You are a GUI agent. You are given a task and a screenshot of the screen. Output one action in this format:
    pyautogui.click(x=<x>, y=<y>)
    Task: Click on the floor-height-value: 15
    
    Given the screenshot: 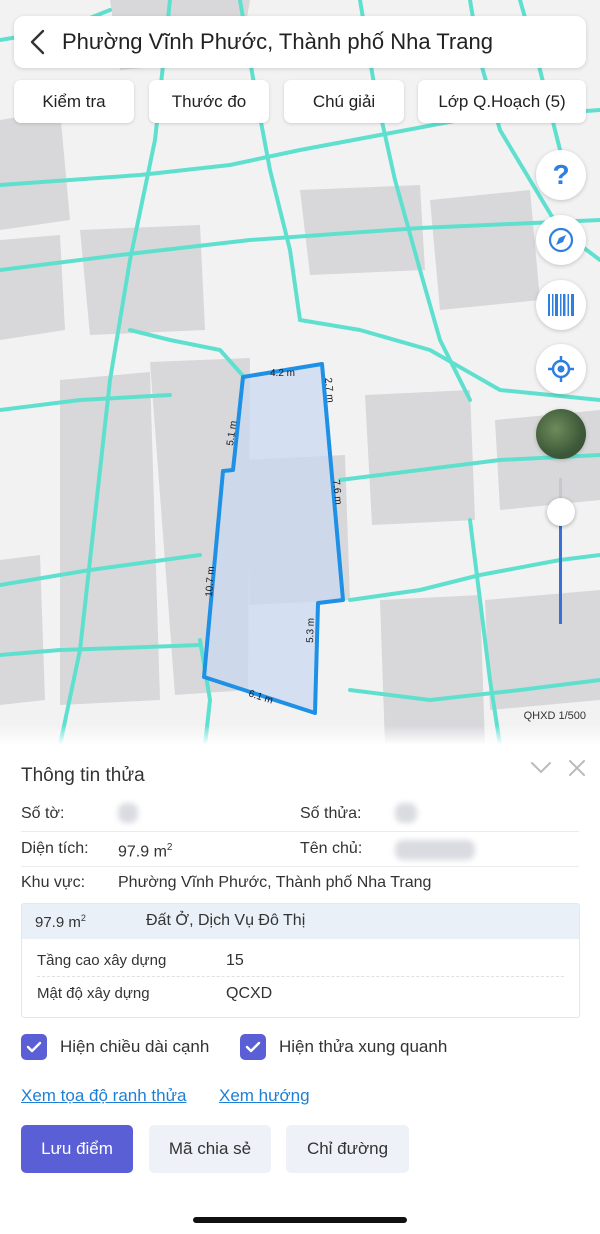 What is the action you would take?
    pyautogui.click(x=235, y=960)
    